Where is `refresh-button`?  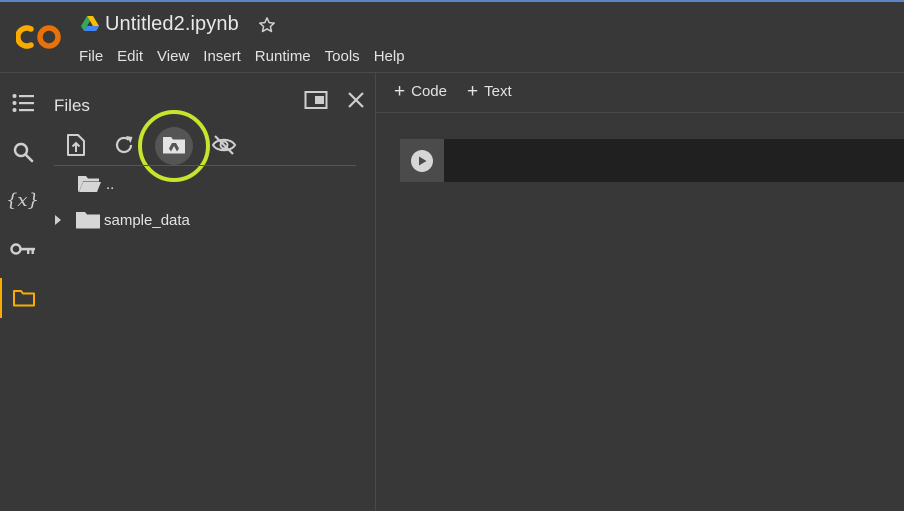 refresh-button is located at coordinates (124, 145).